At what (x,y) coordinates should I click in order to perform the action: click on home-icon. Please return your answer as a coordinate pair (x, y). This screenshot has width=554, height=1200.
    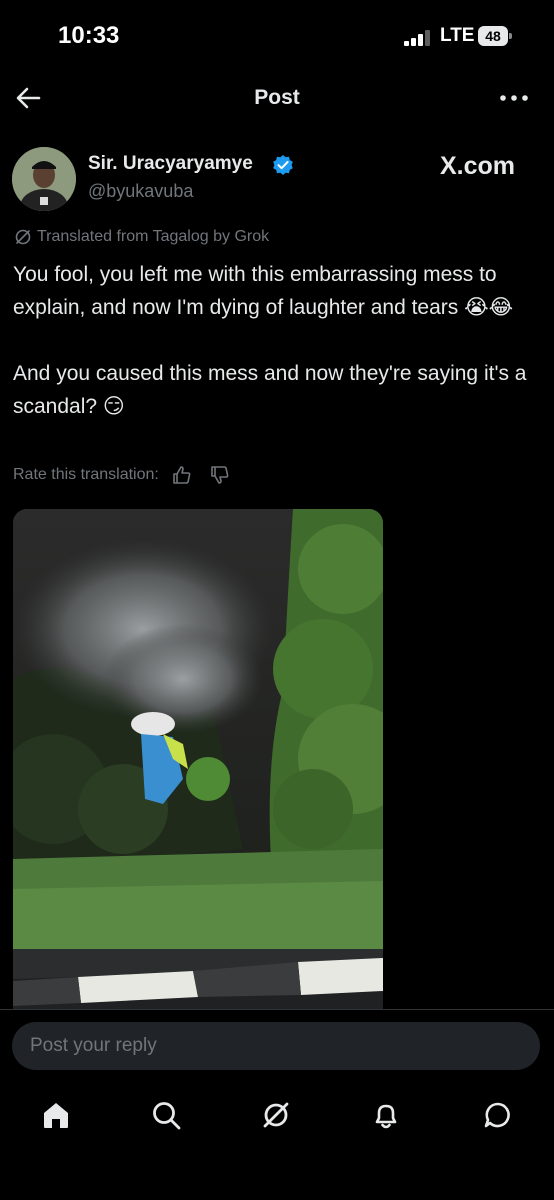
    Looking at the image, I should click on (56, 1115).